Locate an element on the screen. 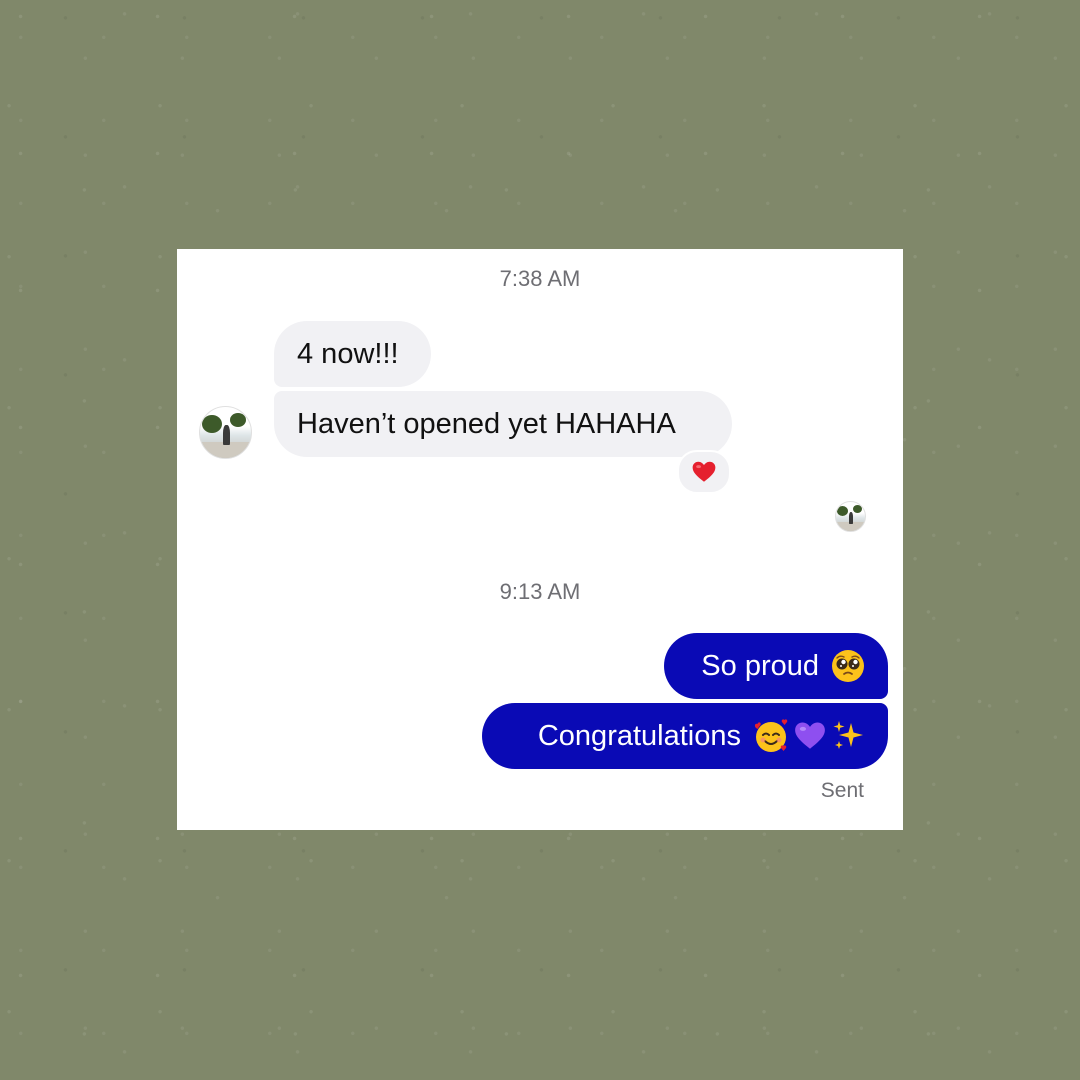 The height and width of the screenshot is (1080, 1080). outgoing-message-bubble: Congratulations is located at coordinates (685, 736).